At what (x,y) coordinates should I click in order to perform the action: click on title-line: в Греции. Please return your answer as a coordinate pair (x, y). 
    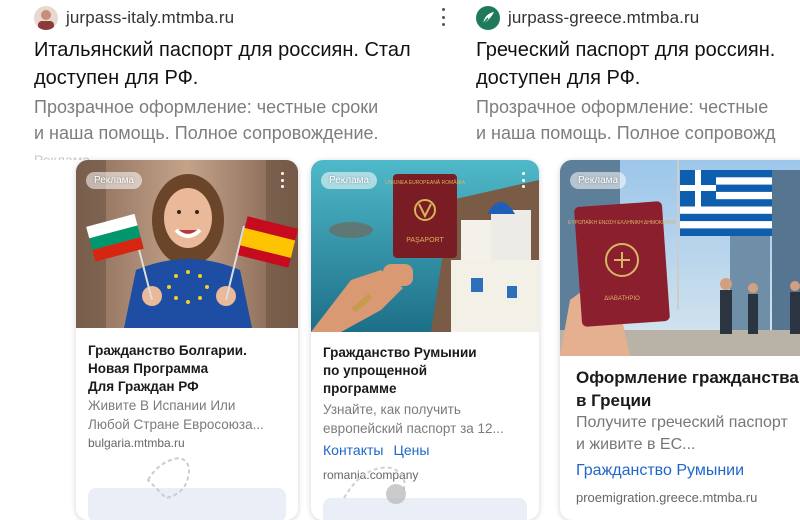
    Looking at the image, I should click on (614, 400).